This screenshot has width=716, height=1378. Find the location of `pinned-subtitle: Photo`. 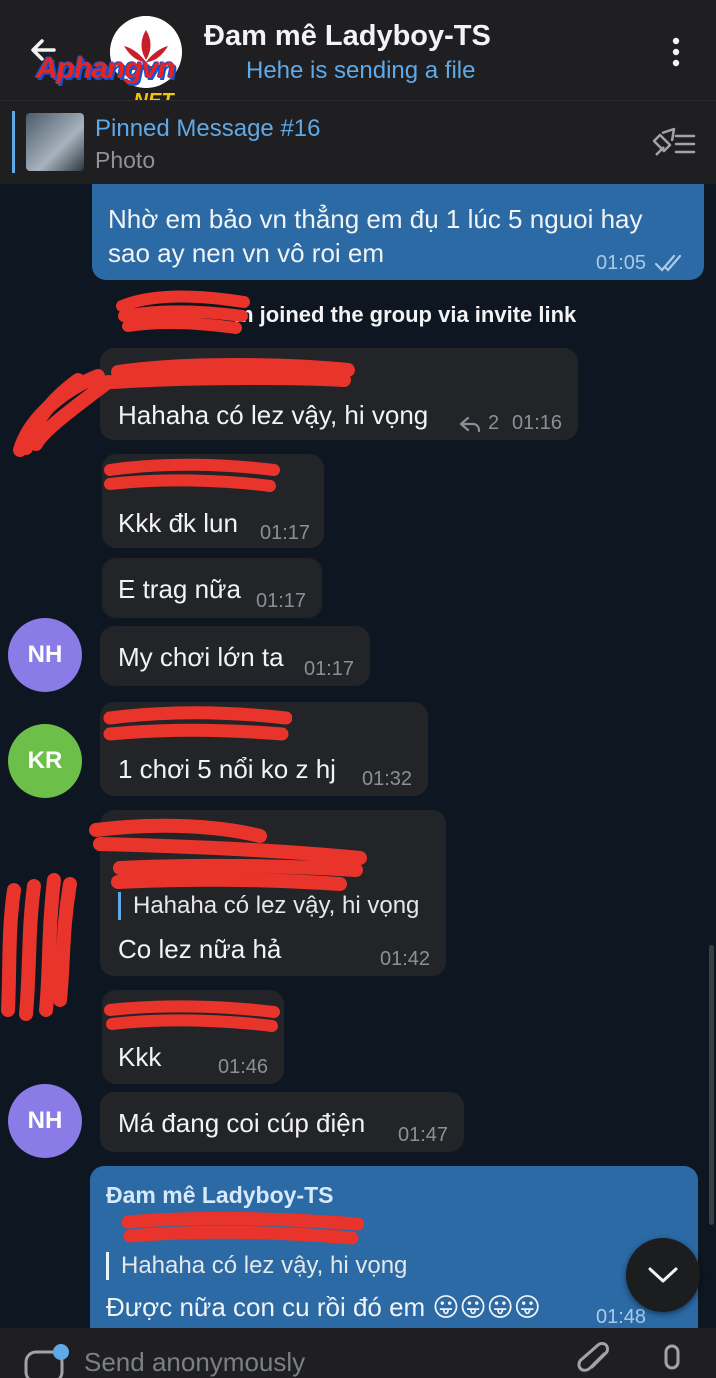

pinned-subtitle: Photo is located at coordinates (125, 160).